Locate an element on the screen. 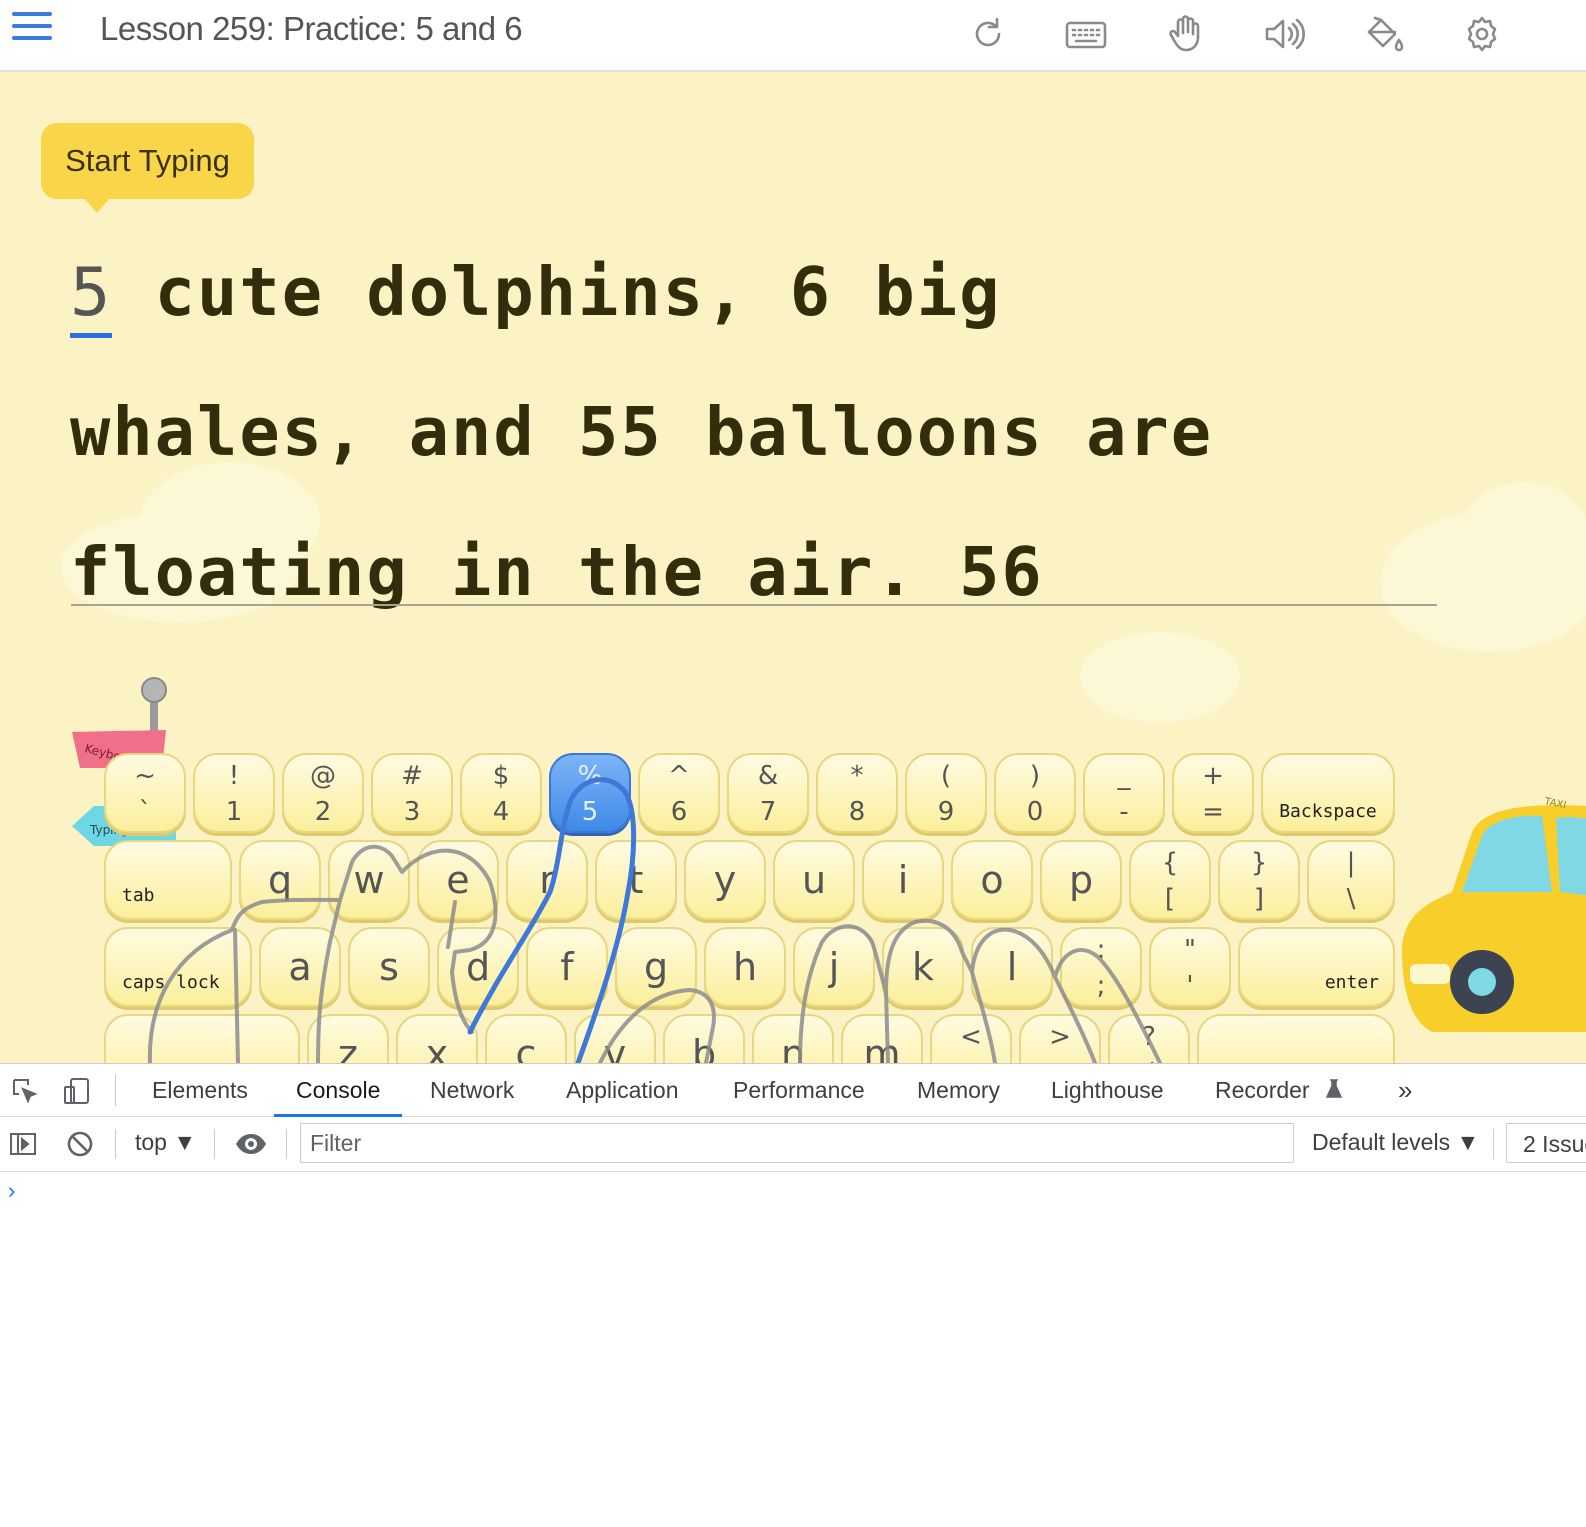 The width and height of the screenshot is (1586, 1527). key-1: ! 1 is located at coordinates (234, 793).